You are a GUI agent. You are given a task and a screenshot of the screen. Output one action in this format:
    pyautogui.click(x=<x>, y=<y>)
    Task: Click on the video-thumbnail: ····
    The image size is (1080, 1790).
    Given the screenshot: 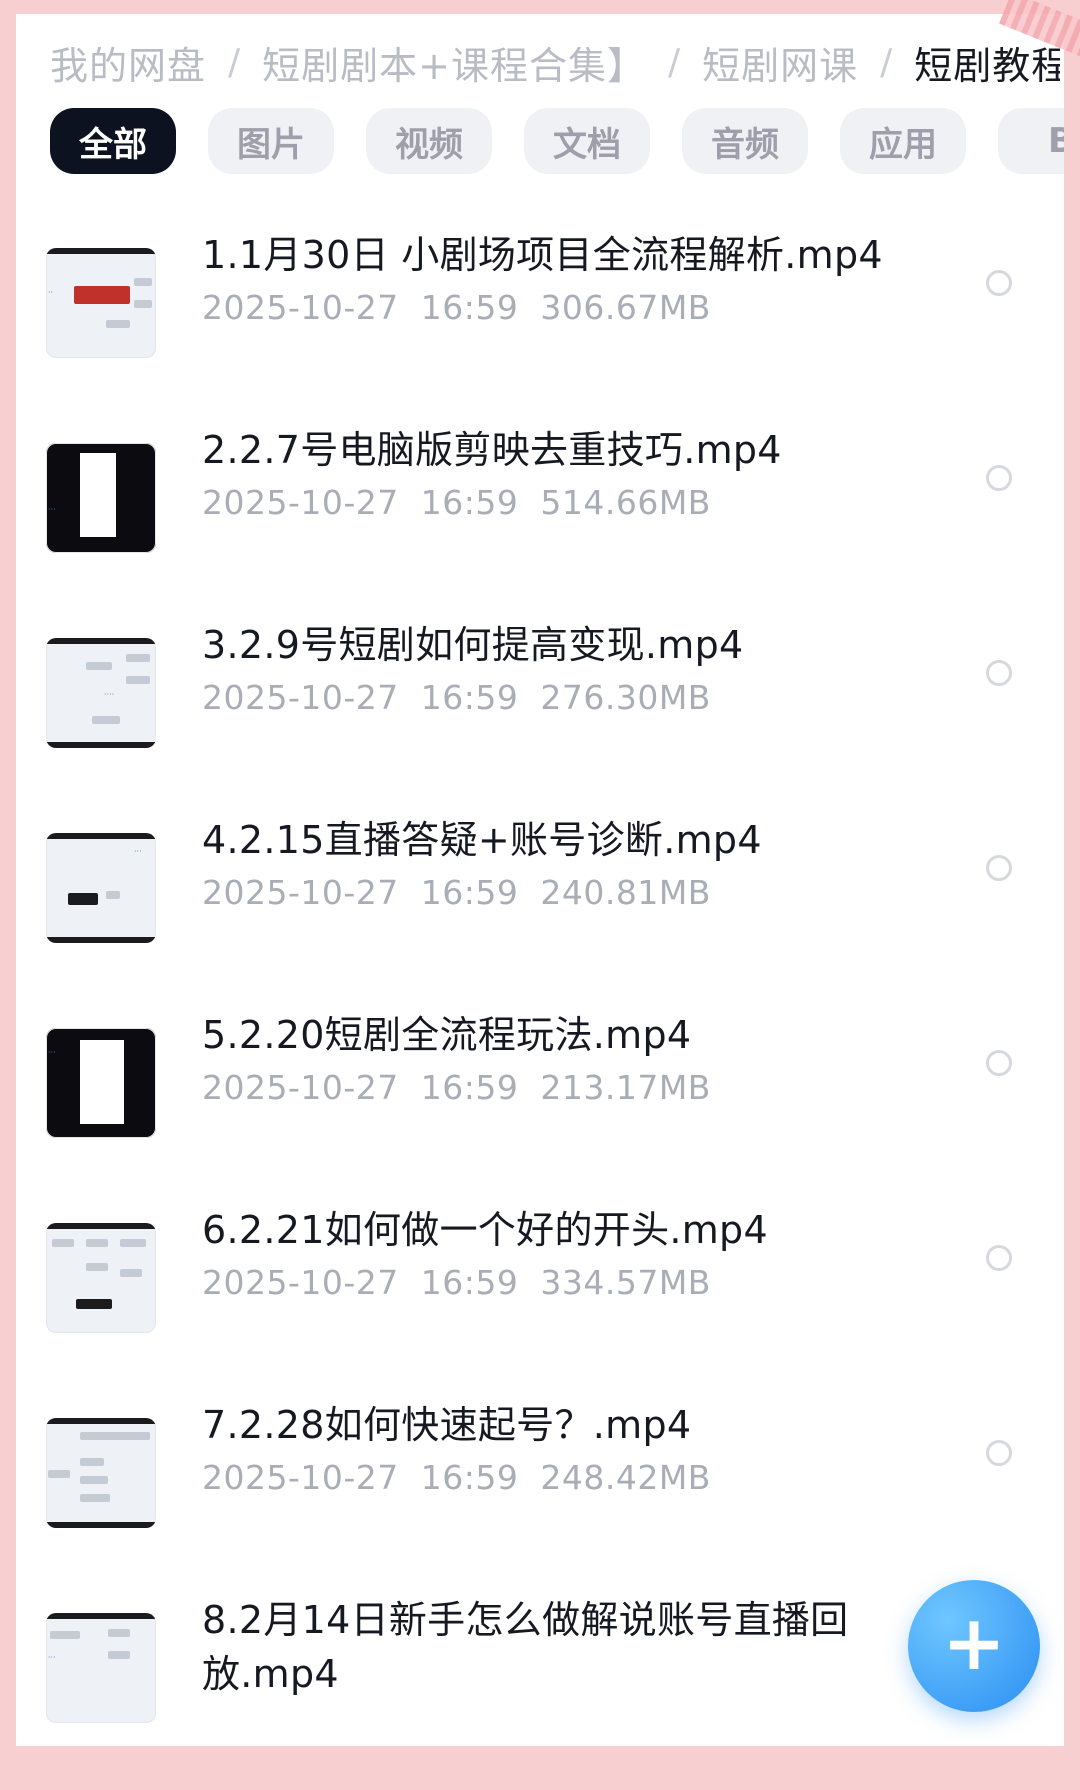 What is the action you would take?
    pyautogui.click(x=101, y=693)
    